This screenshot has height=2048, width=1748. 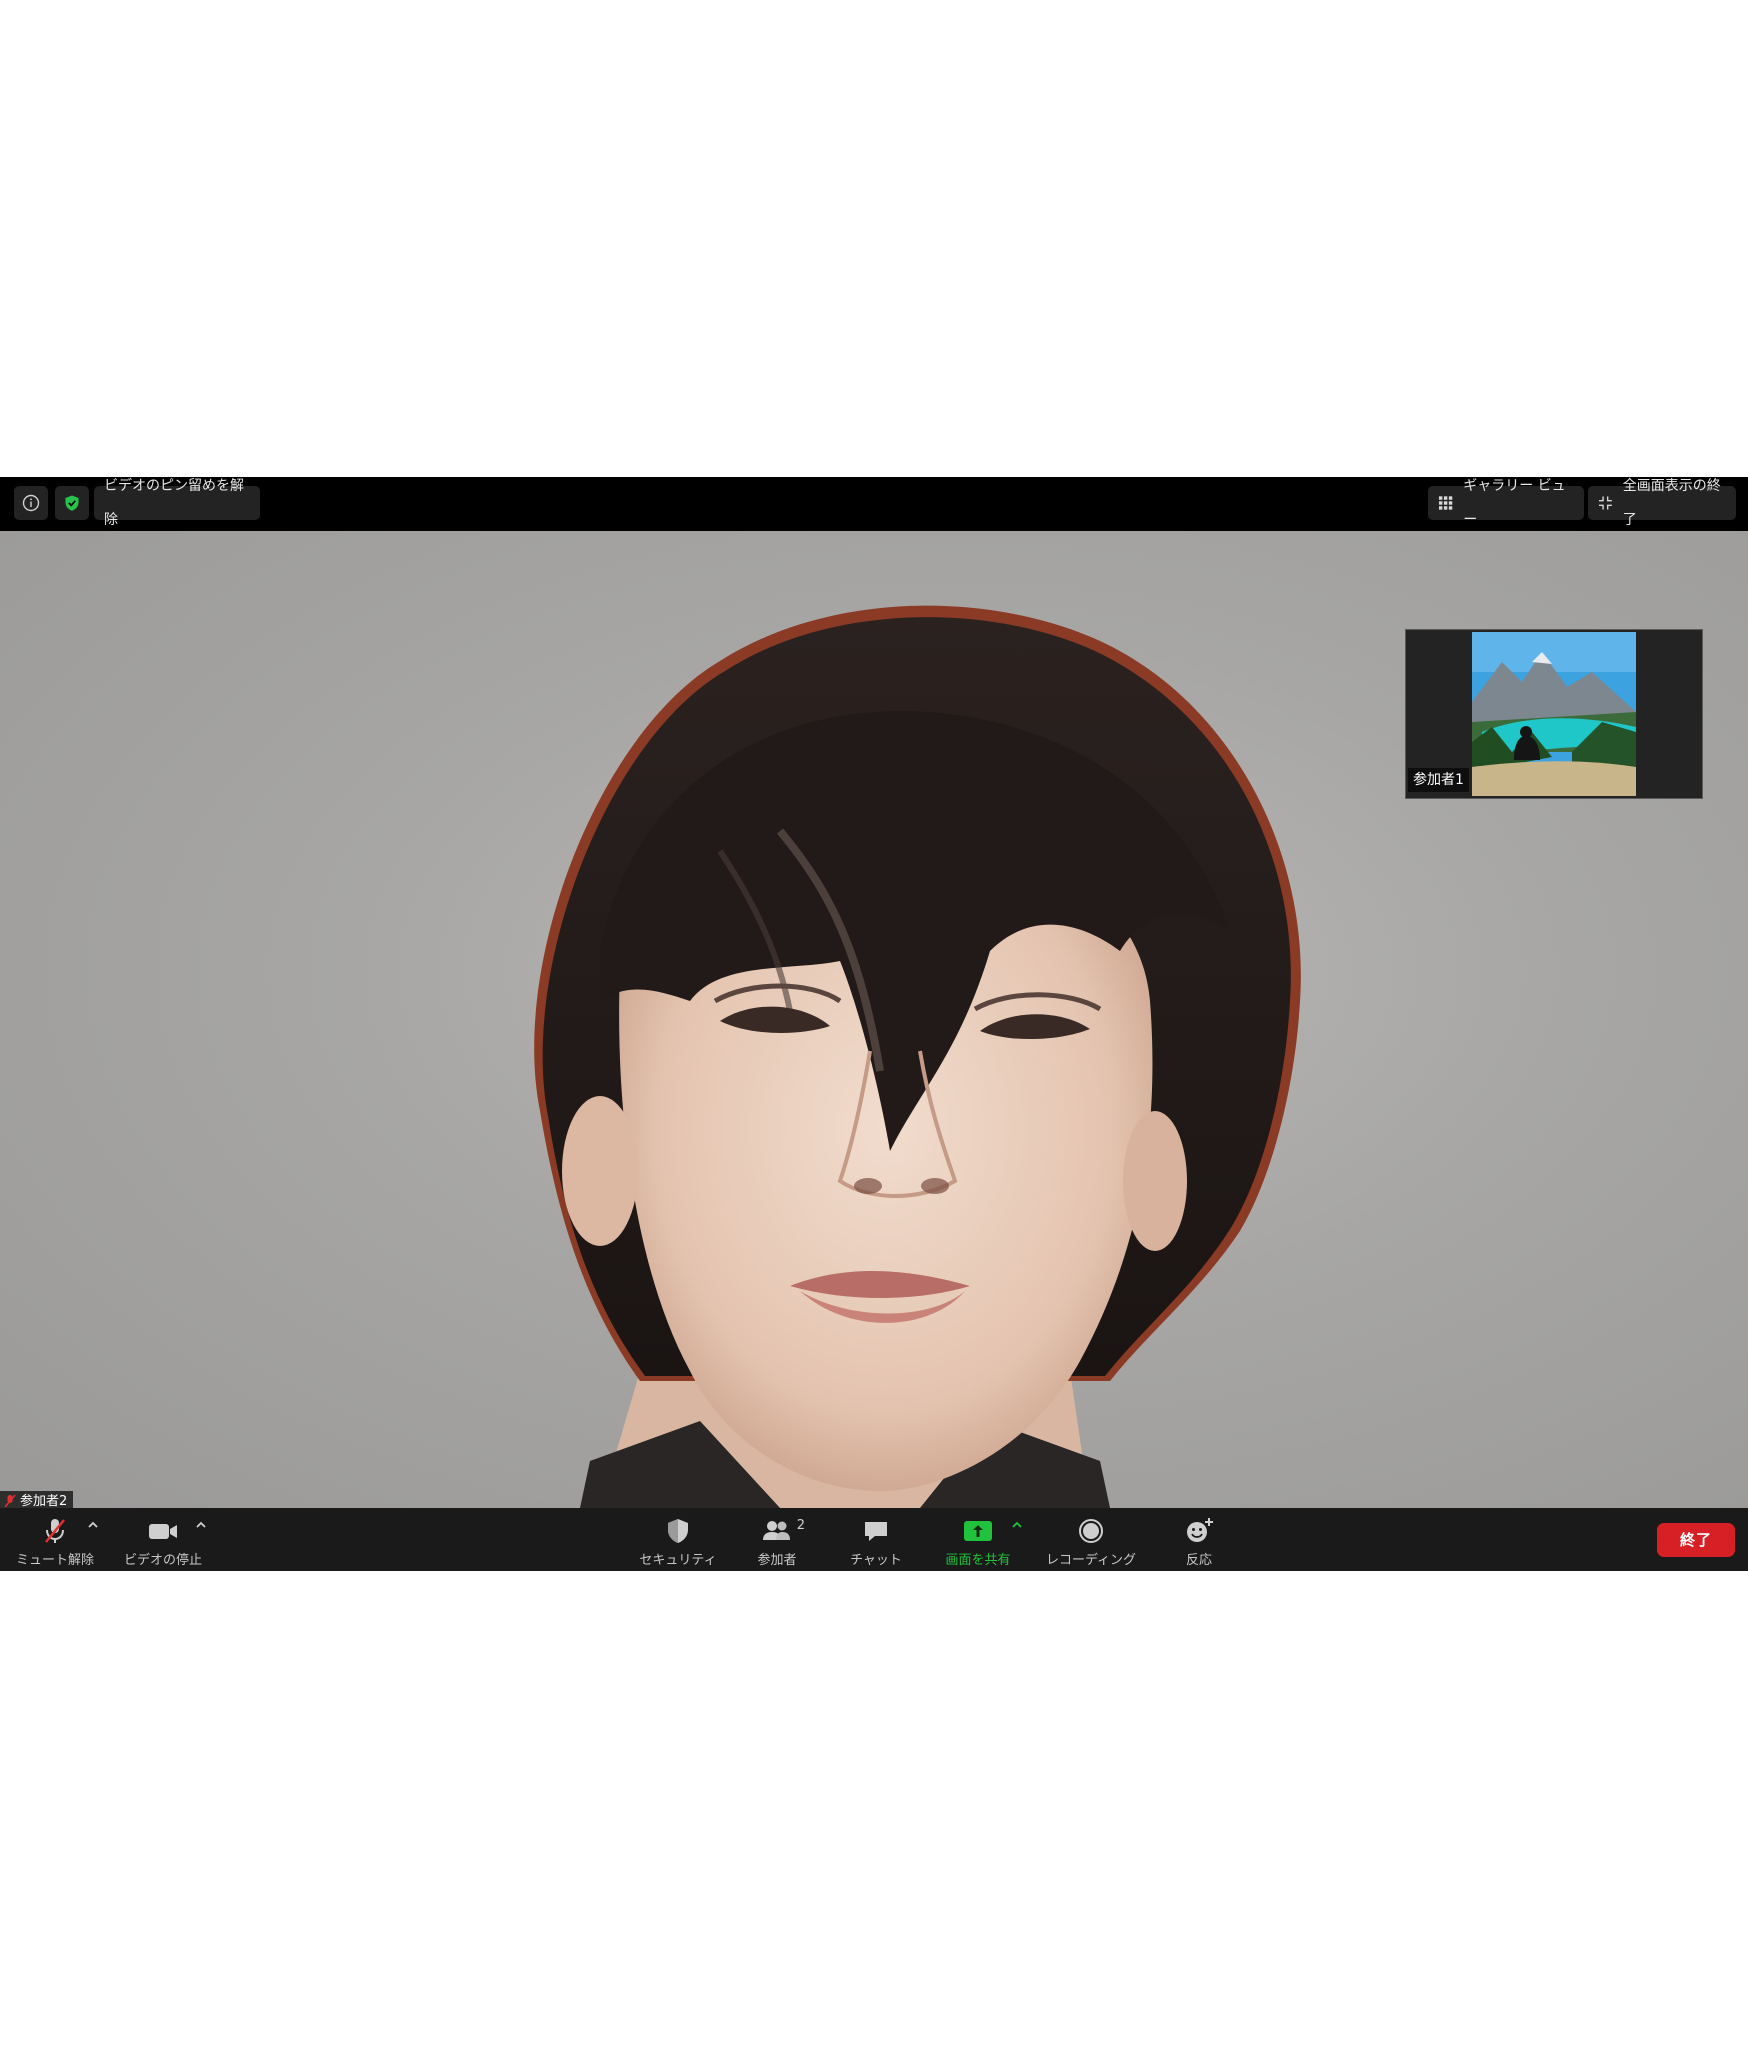 I want to click on chat-bubble-icon, so click(x=876, y=1531).